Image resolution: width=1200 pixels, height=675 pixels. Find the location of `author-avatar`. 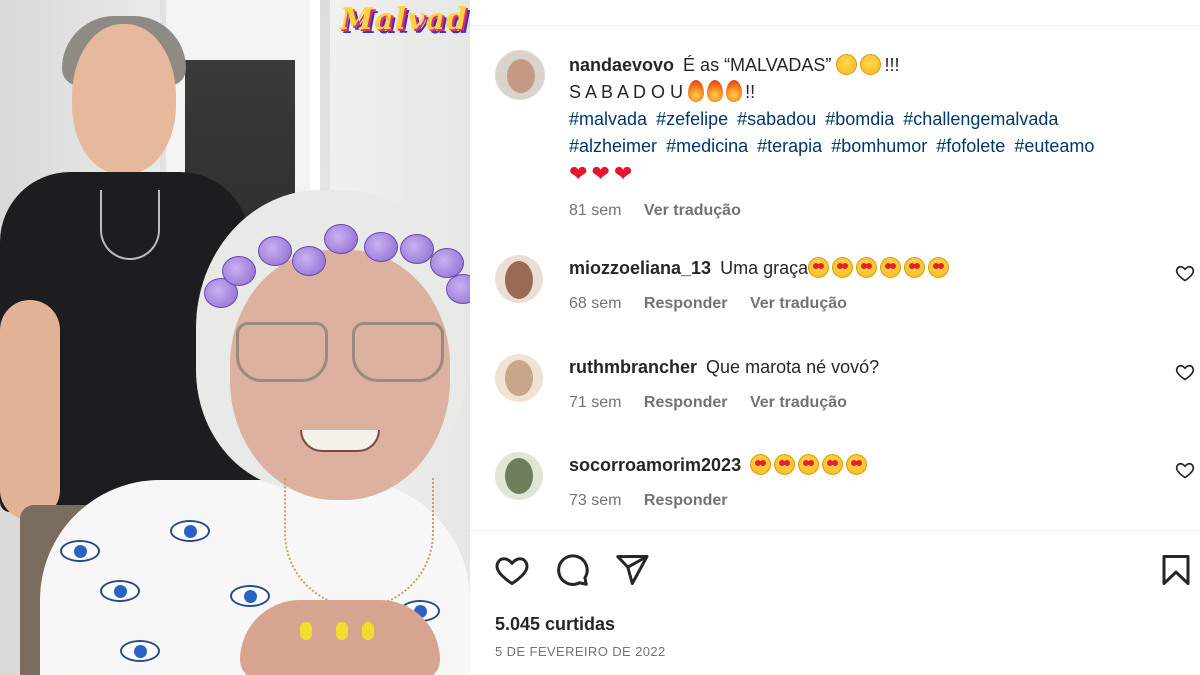

author-avatar is located at coordinates (520, 75).